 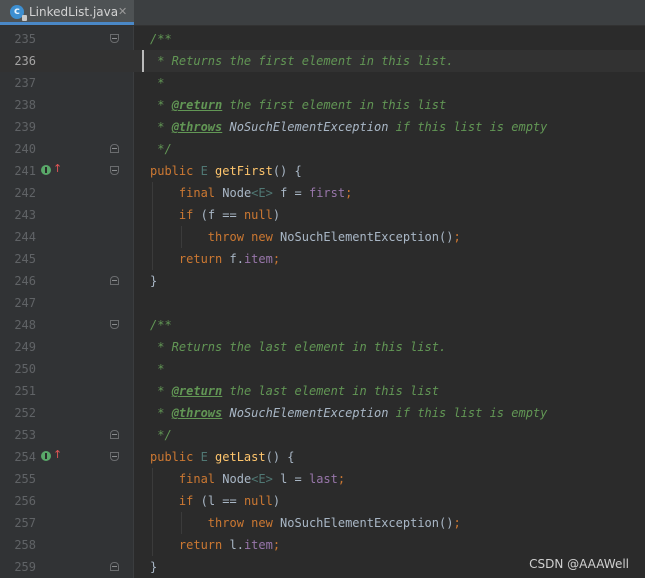 I want to click on code-token: NoSuchElementException, so click(x=305, y=127).